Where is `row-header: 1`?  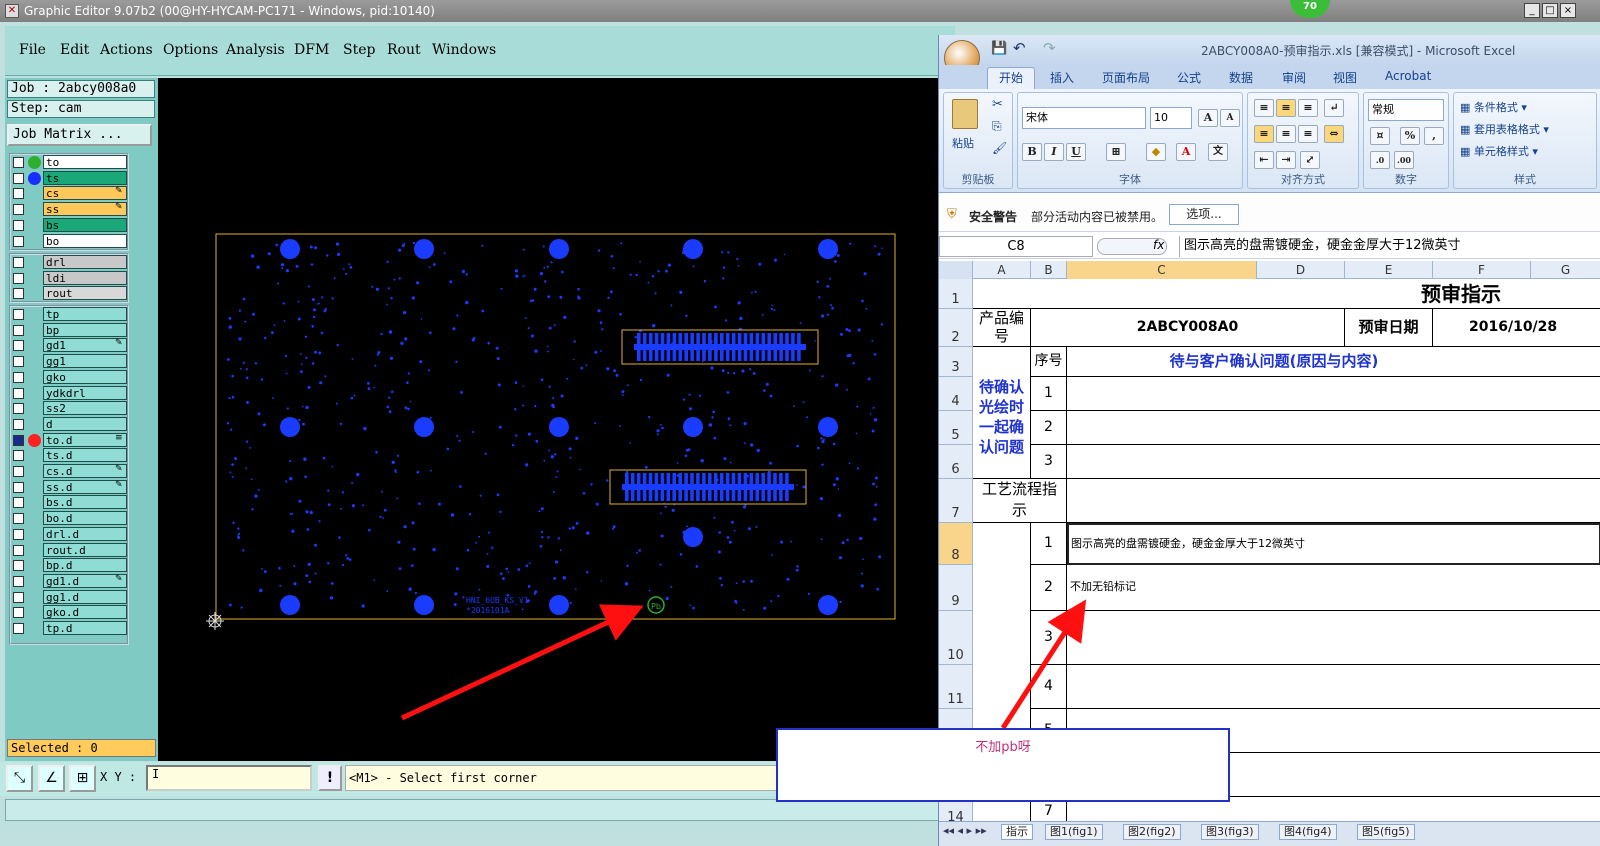
row-header: 1 is located at coordinates (956, 294).